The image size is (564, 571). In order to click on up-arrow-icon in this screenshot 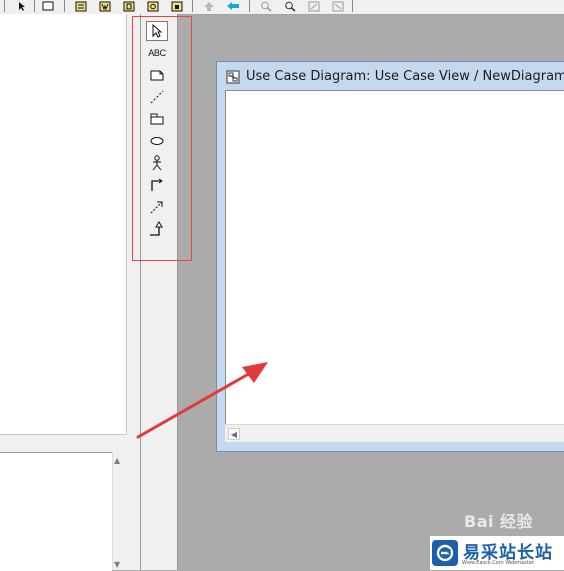, I will do `click(209, 6)`.